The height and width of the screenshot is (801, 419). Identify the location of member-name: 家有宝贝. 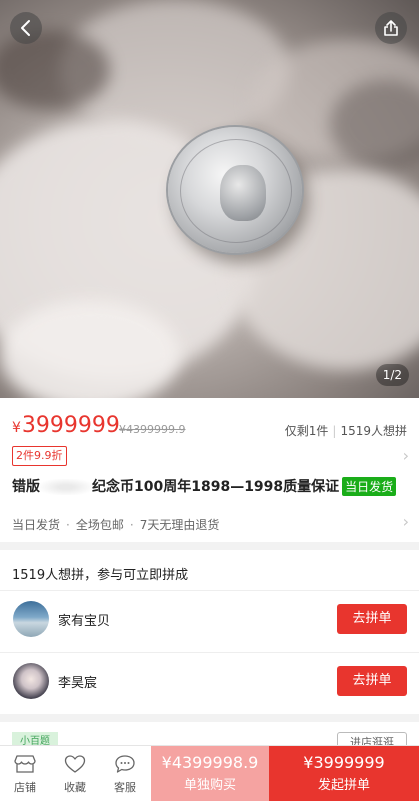
(84, 621).